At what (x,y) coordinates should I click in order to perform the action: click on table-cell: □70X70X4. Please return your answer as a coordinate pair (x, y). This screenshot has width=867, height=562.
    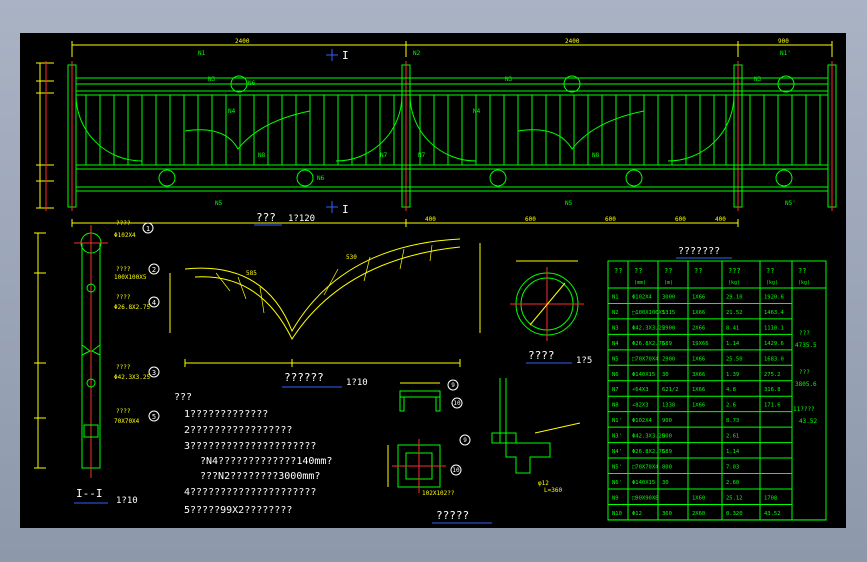
    Looking at the image, I should click on (645, 468).